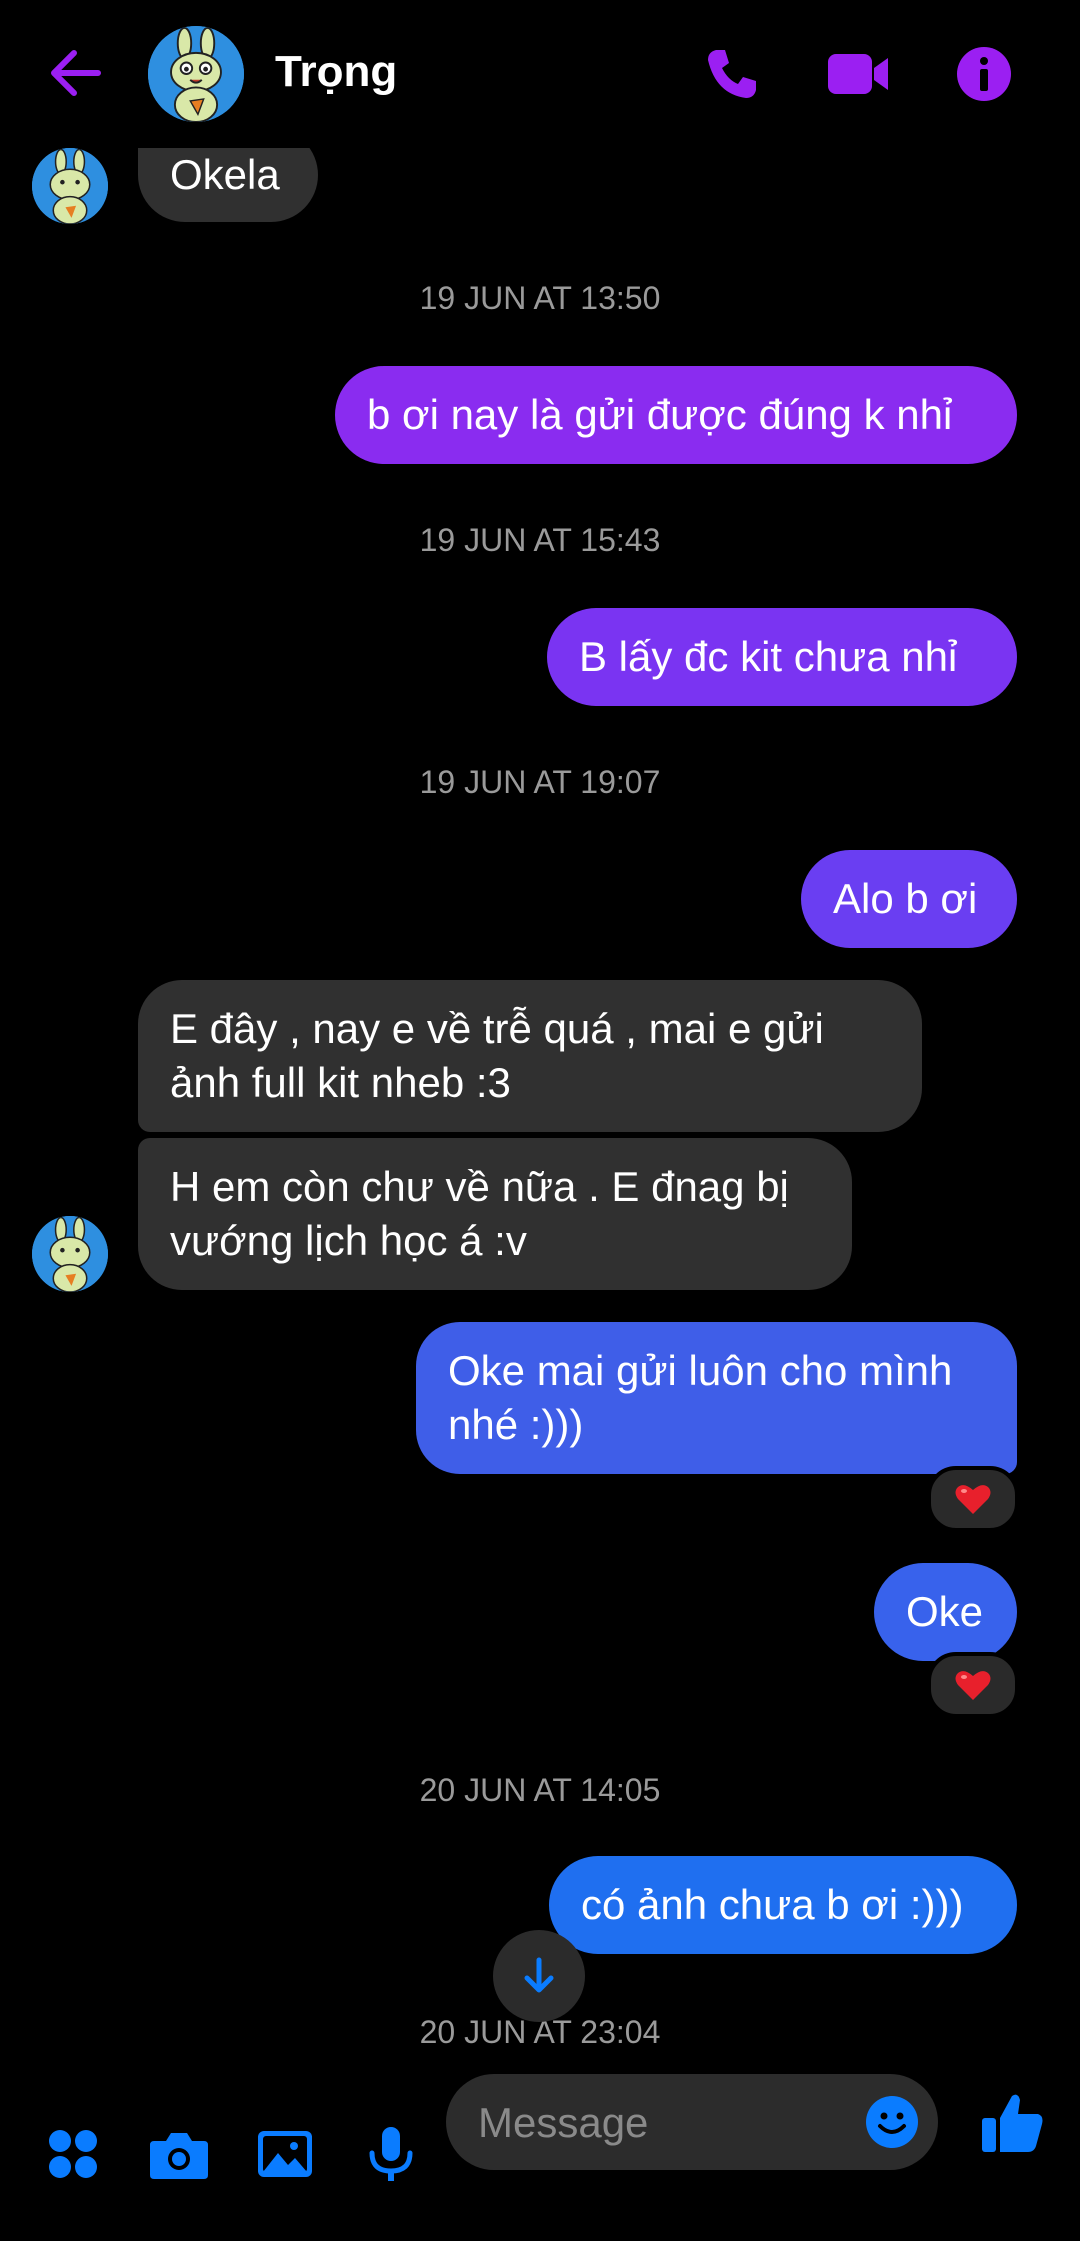 The image size is (1080, 2241). Describe the element at coordinates (892, 2122) in the screenshot. I see `smiley-icon` at that location.